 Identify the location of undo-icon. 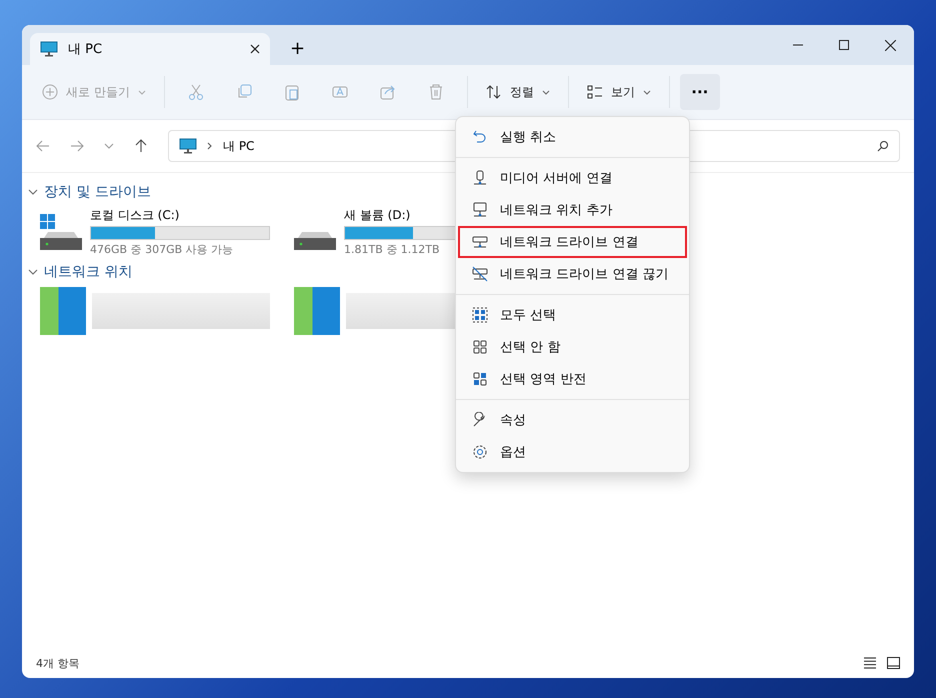
(480, 137).